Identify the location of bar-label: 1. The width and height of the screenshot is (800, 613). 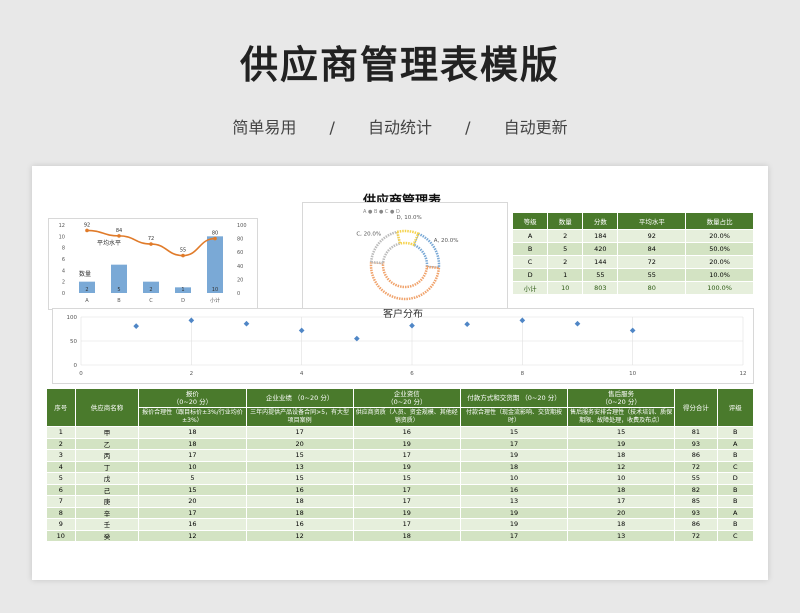
(182, 290).